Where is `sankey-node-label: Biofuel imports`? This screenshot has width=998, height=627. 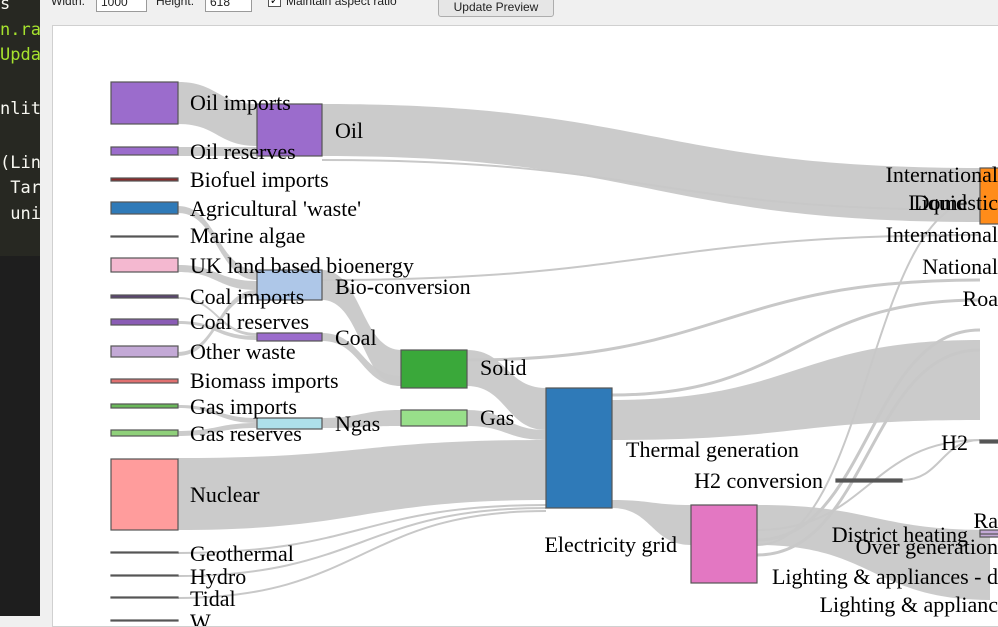 sankey-node-label: Biofuel imports is located at coordinates (259, 179).